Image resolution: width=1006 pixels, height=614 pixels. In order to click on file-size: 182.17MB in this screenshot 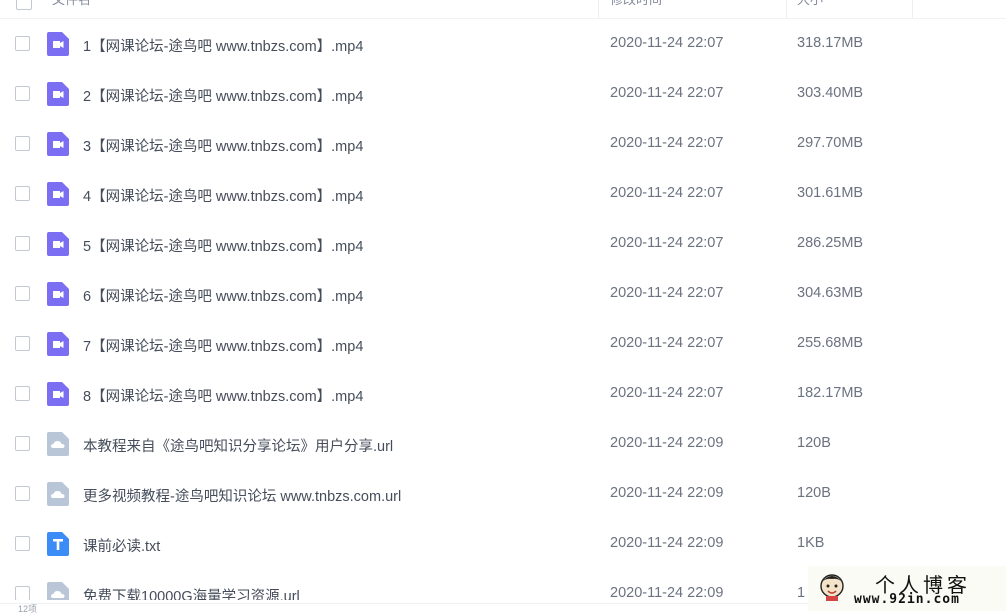, I will do `click(830, 393)`.